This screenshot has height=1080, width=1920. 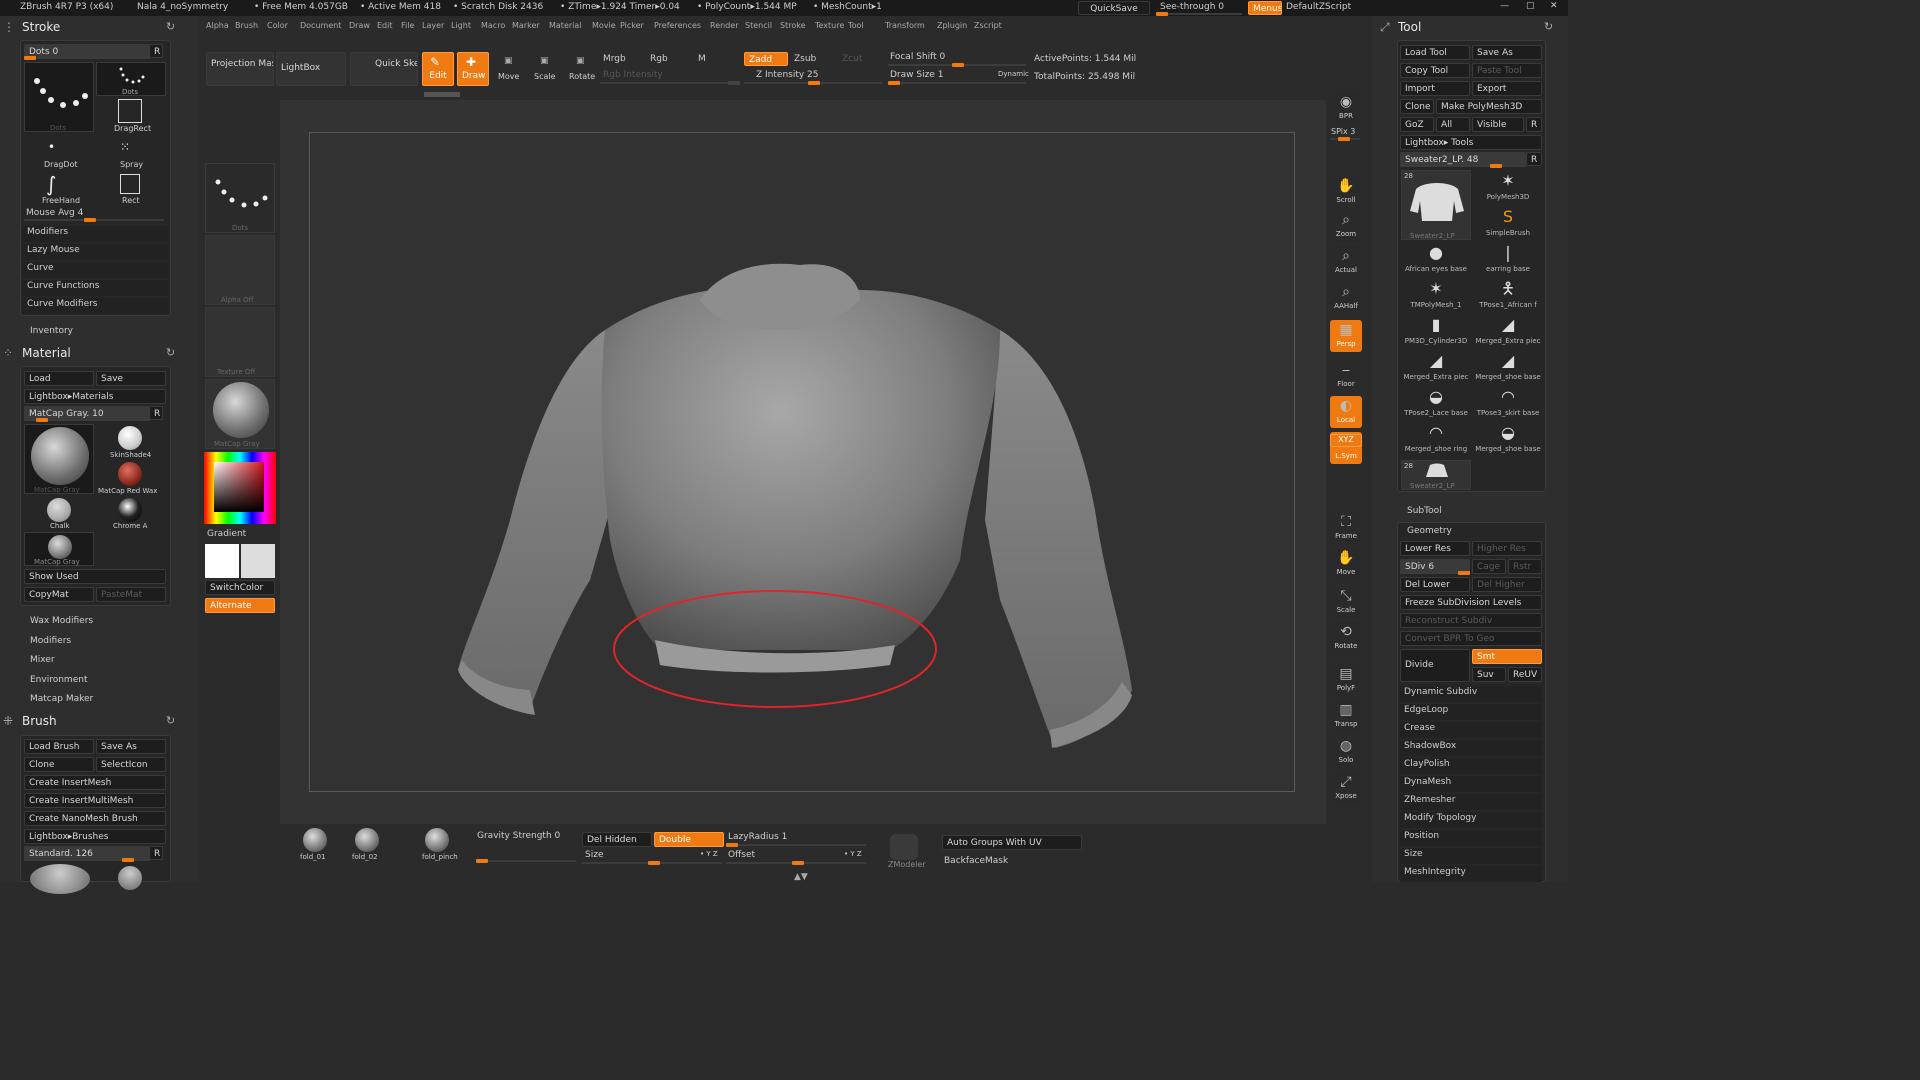 I want to click on brush-refresh-icon: ↻, so click(x=170, y=720).